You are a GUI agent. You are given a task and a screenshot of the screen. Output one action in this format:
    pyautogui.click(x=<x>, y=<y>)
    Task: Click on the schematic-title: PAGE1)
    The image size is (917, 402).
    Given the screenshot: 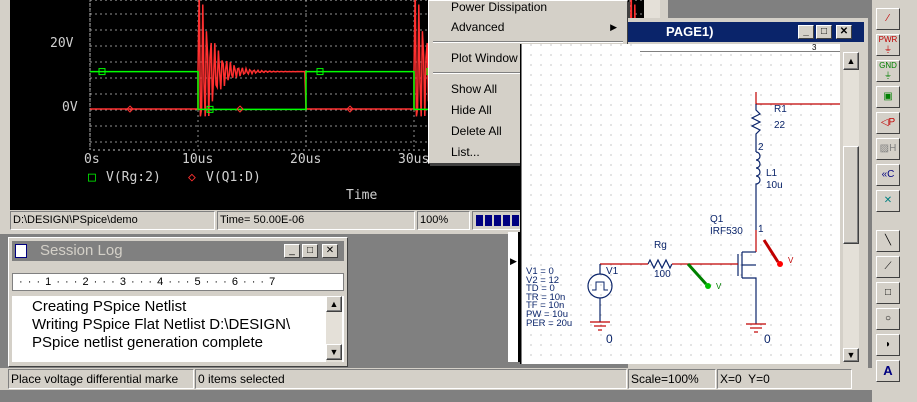 What is the action you would take?
    pyautogui.click(x=690, y=31)
    